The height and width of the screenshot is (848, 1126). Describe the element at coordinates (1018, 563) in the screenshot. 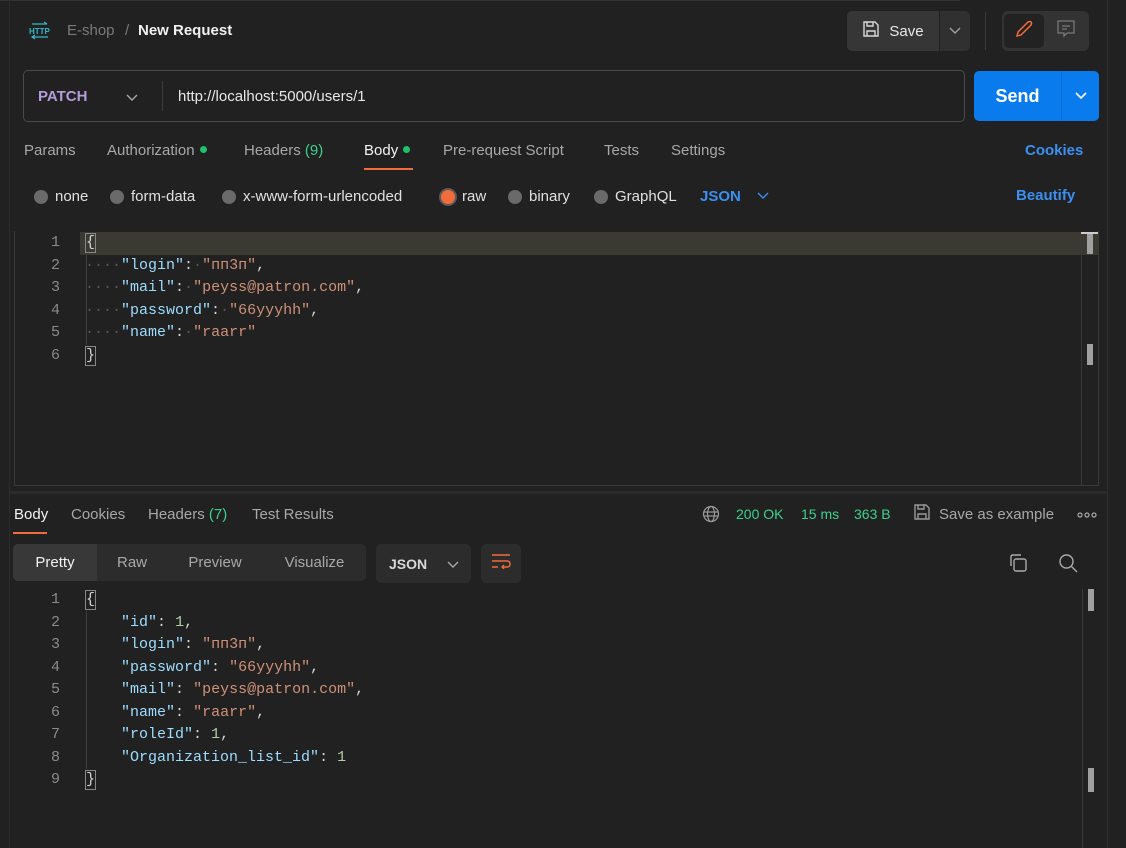

I see `copy-icon` at that location.